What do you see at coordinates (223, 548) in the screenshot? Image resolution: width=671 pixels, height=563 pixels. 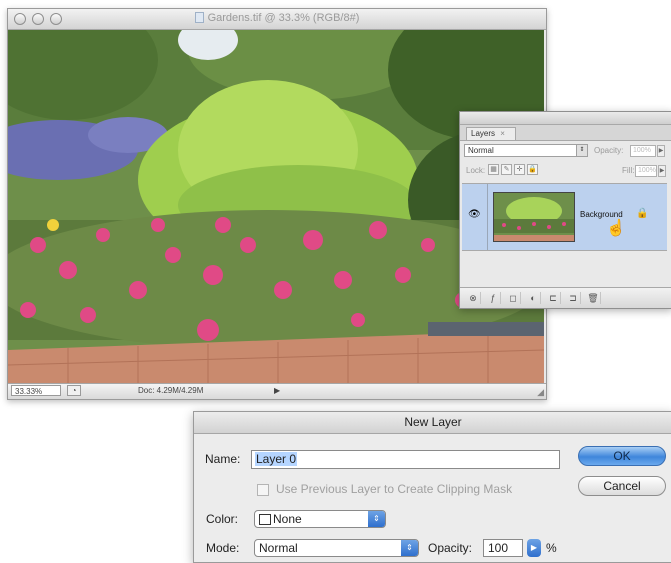 I see `mode-label: Mode:` at bounding box center [223, 548].